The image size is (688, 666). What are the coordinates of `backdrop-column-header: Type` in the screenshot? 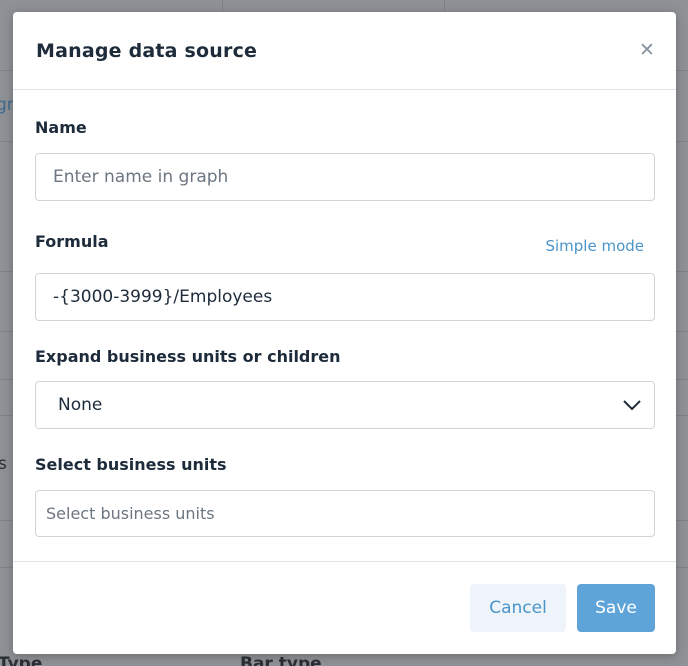 It's located at (21, 660).